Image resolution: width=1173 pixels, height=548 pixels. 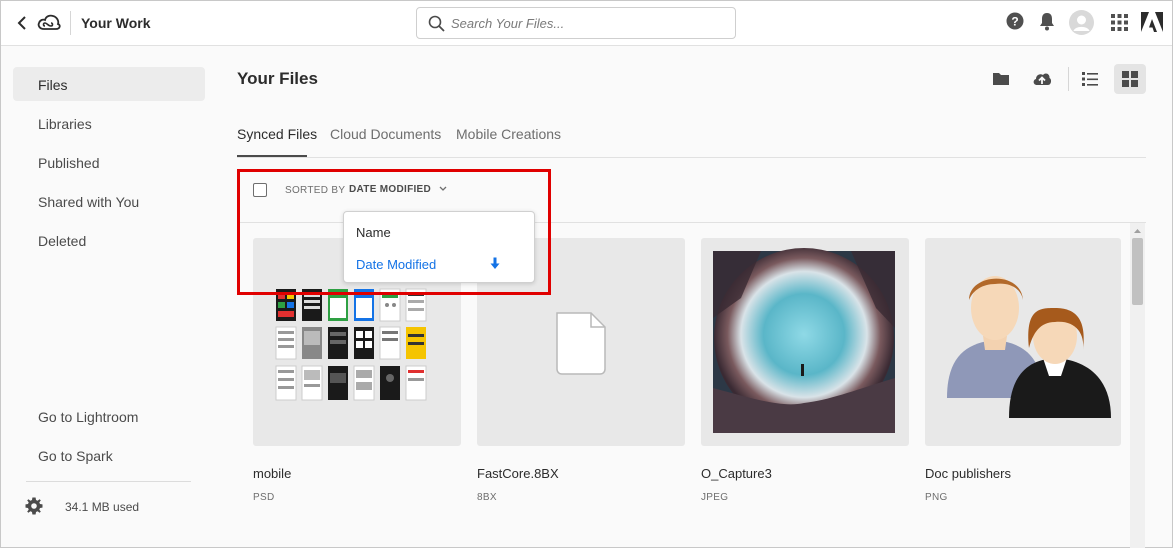 I want to click on link-lightroom: Go to Lightroom, so click(x=109, y=416).